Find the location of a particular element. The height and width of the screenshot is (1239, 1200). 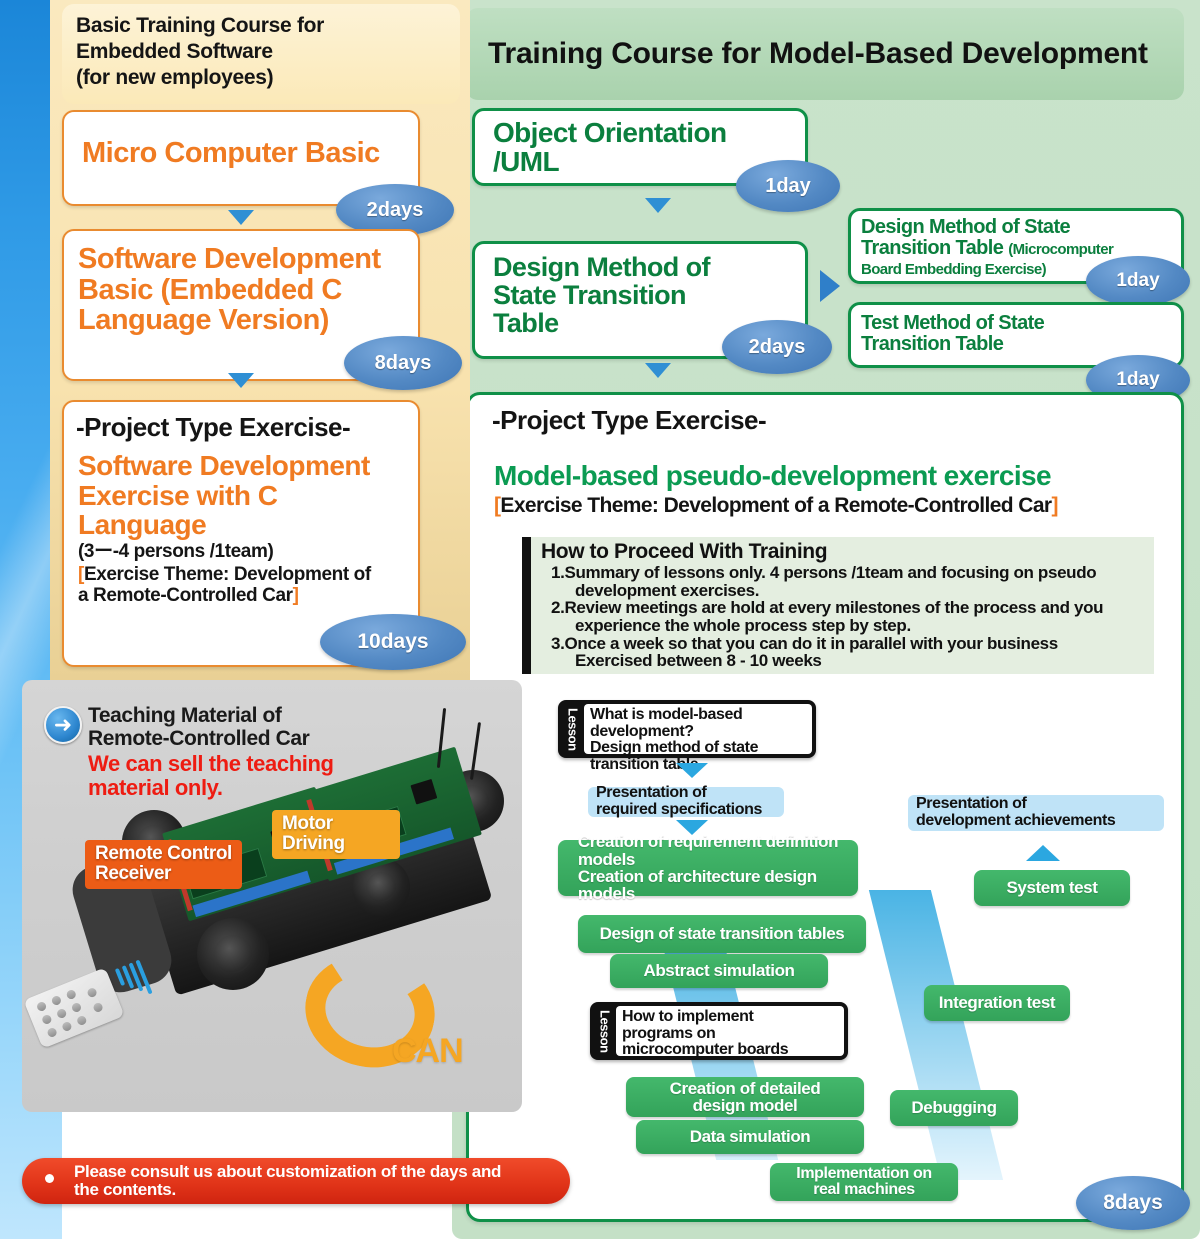

flow-step-implementation: Implementation on real machines is located at coordinates (864, 1182).